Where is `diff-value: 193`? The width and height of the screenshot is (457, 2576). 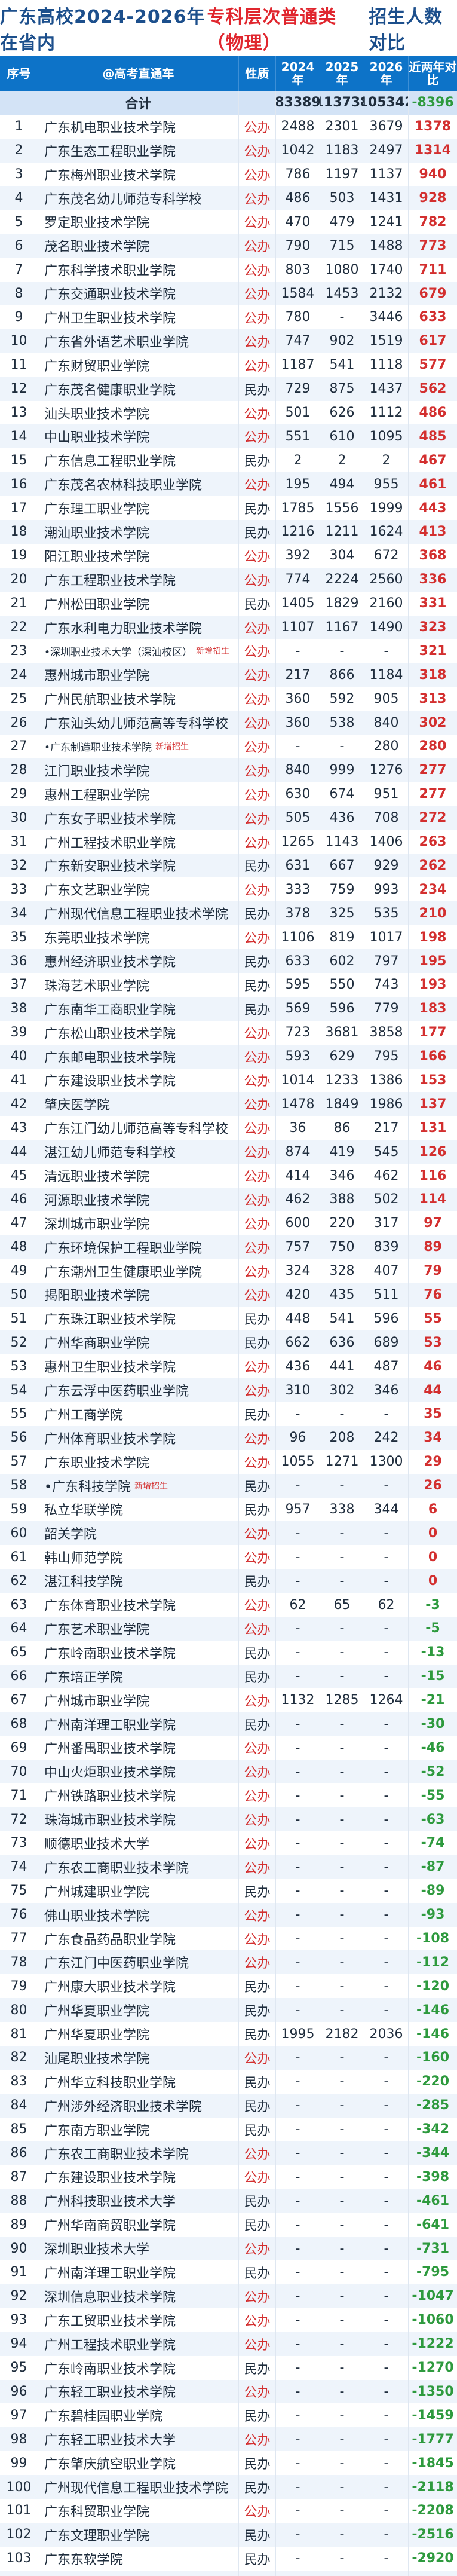 diff-value: 193 is located at coordinates (433, 985).